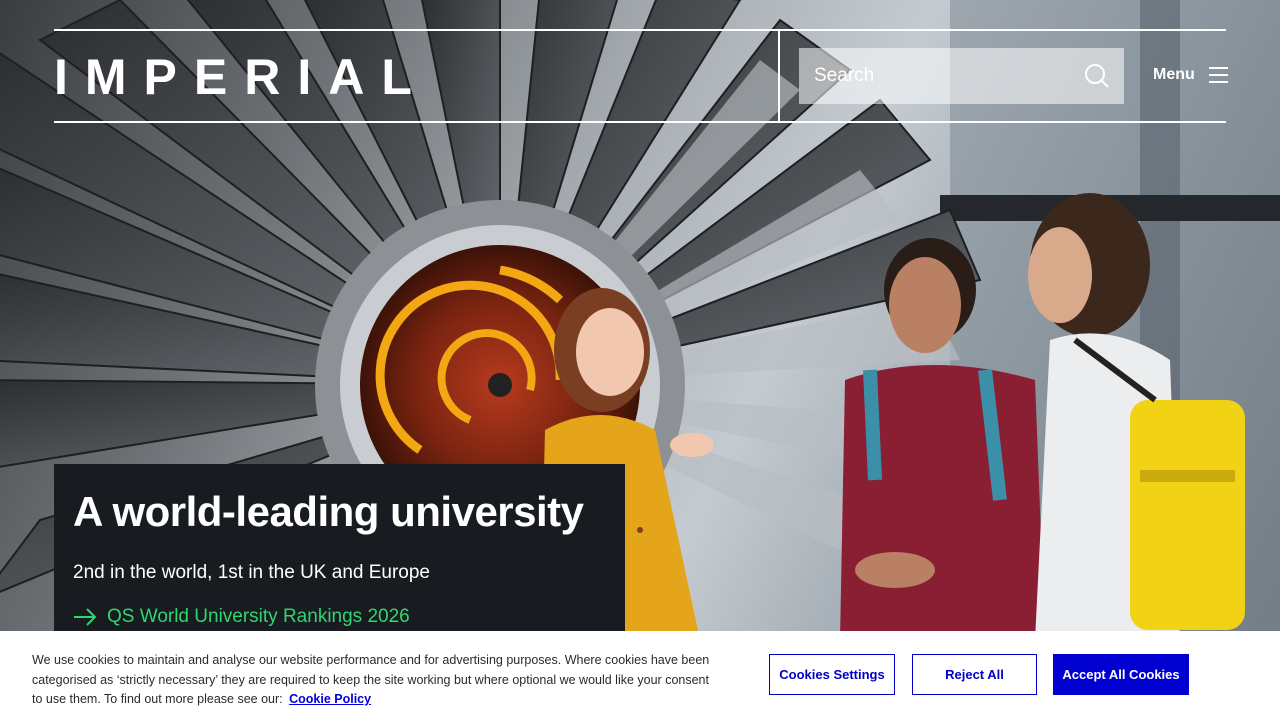  What do you see at coordinates (844, 75) in the screenshot?
I see `search-placeholder: Search` at bounding box center [844, 75].